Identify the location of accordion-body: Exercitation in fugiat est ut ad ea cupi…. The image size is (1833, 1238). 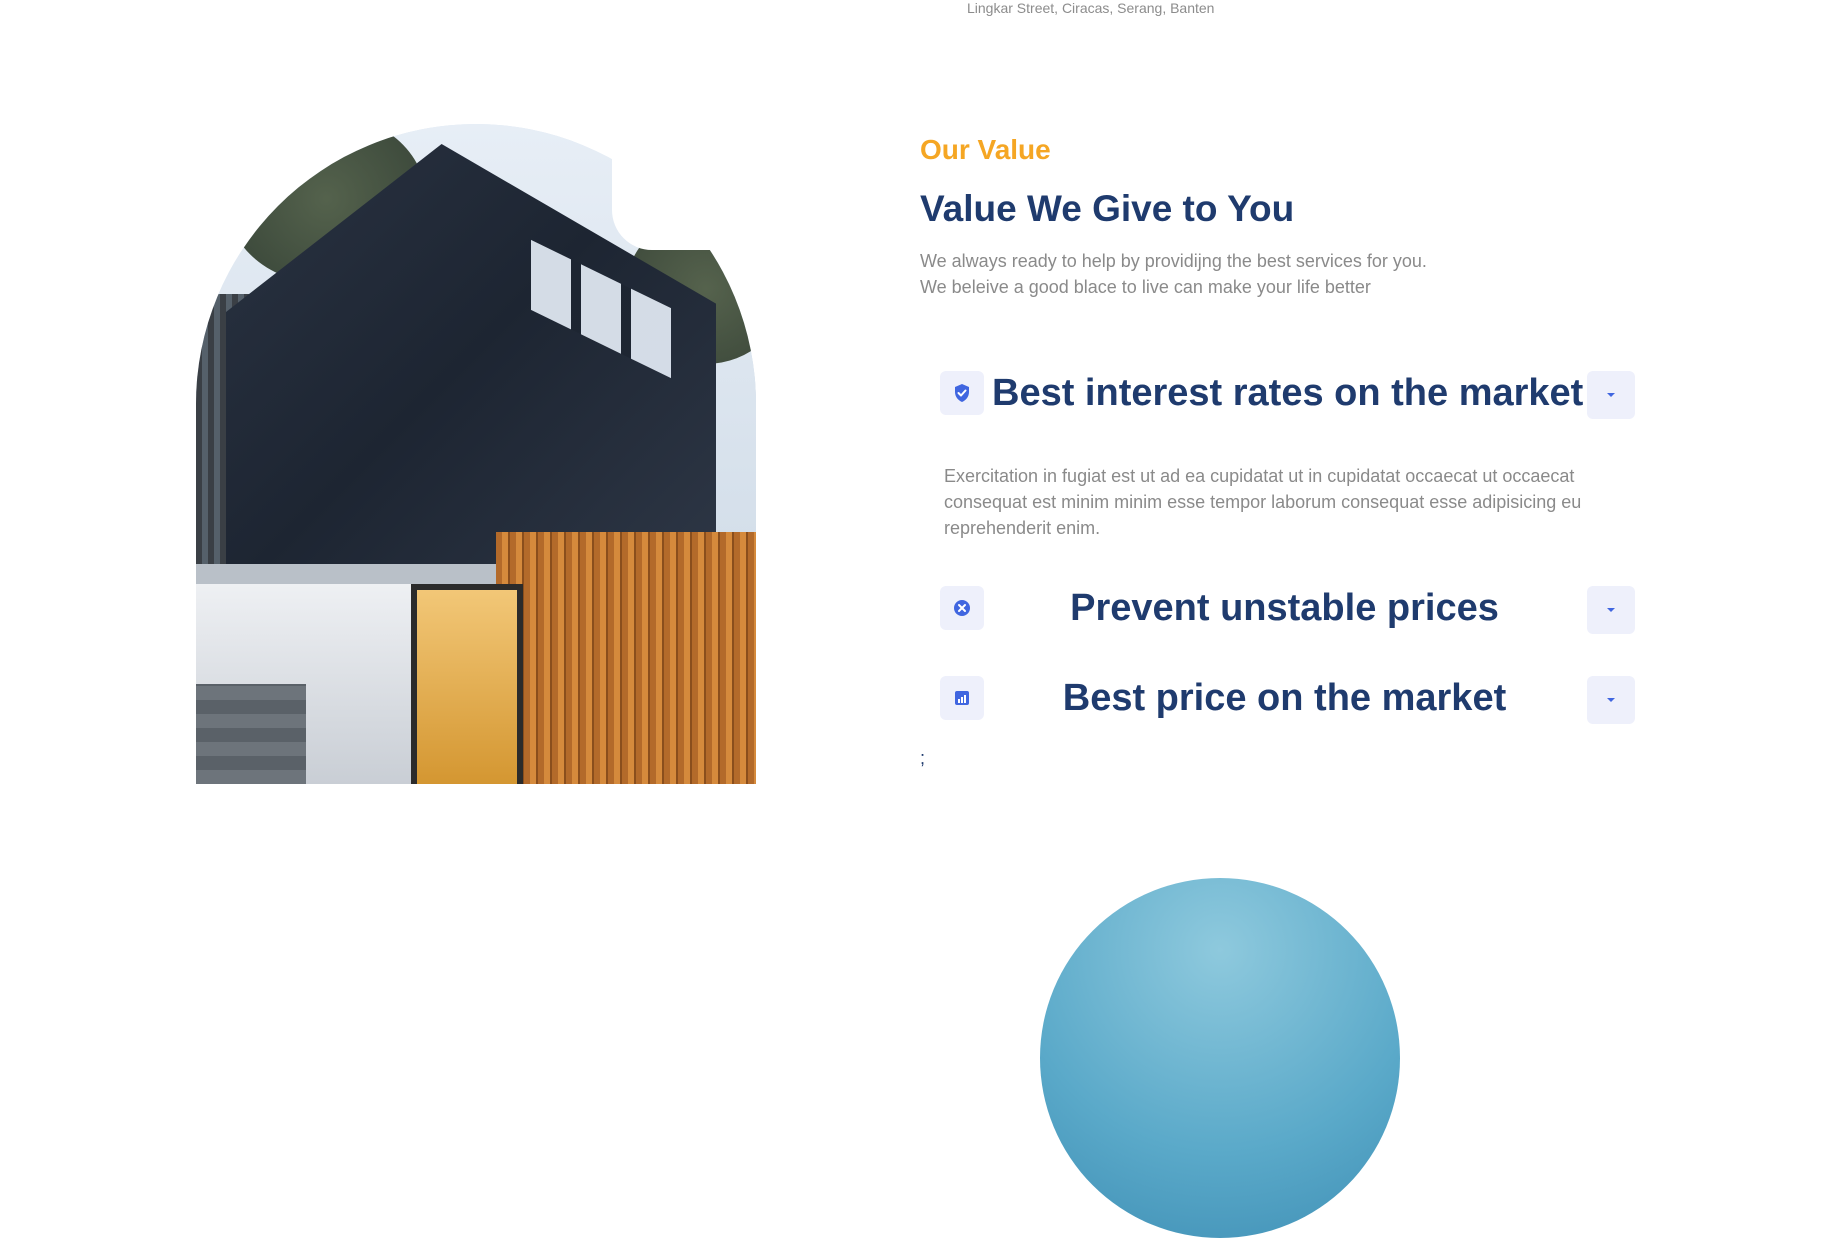
(1263, 502).